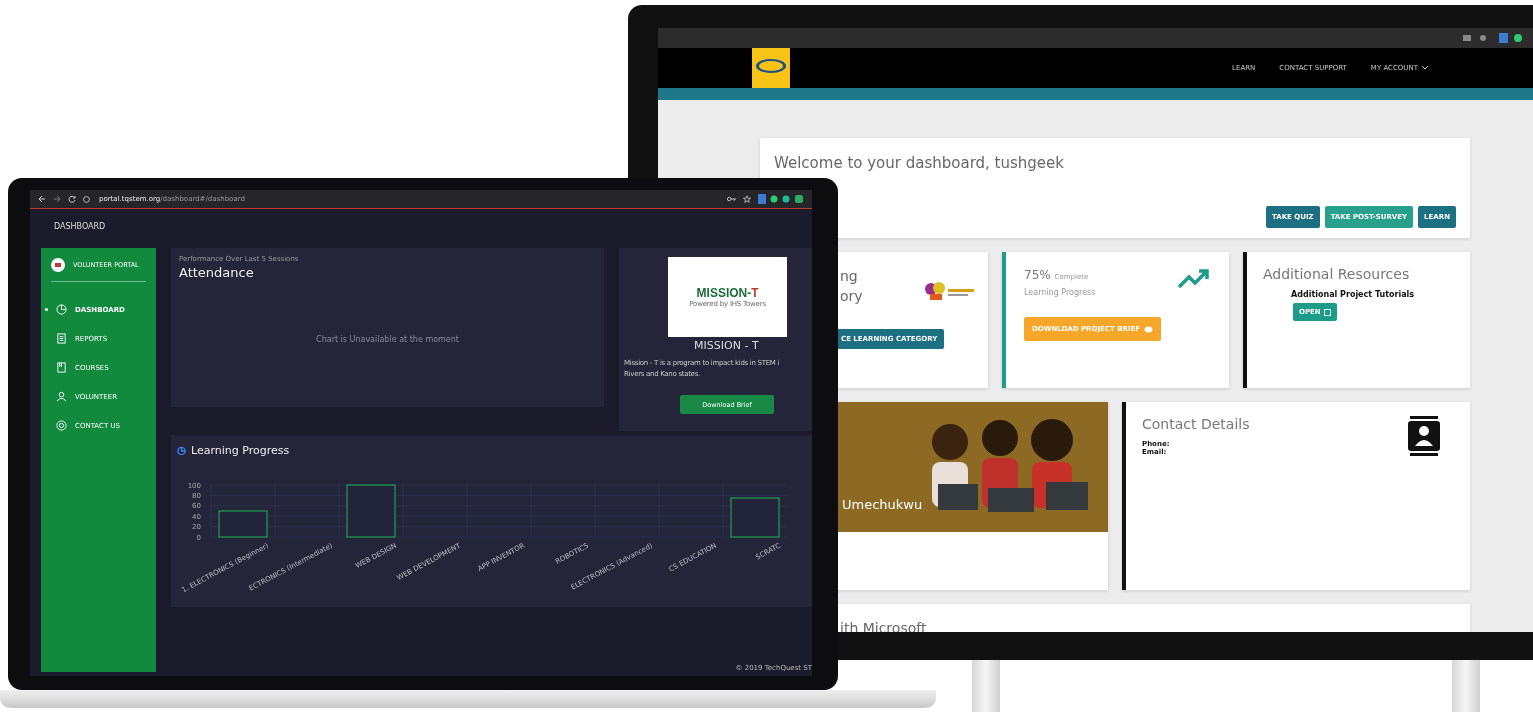 Image resolution: width=1533 pixels, height=712 pixels. I want to click on caret-icon, so click(1425, 68).